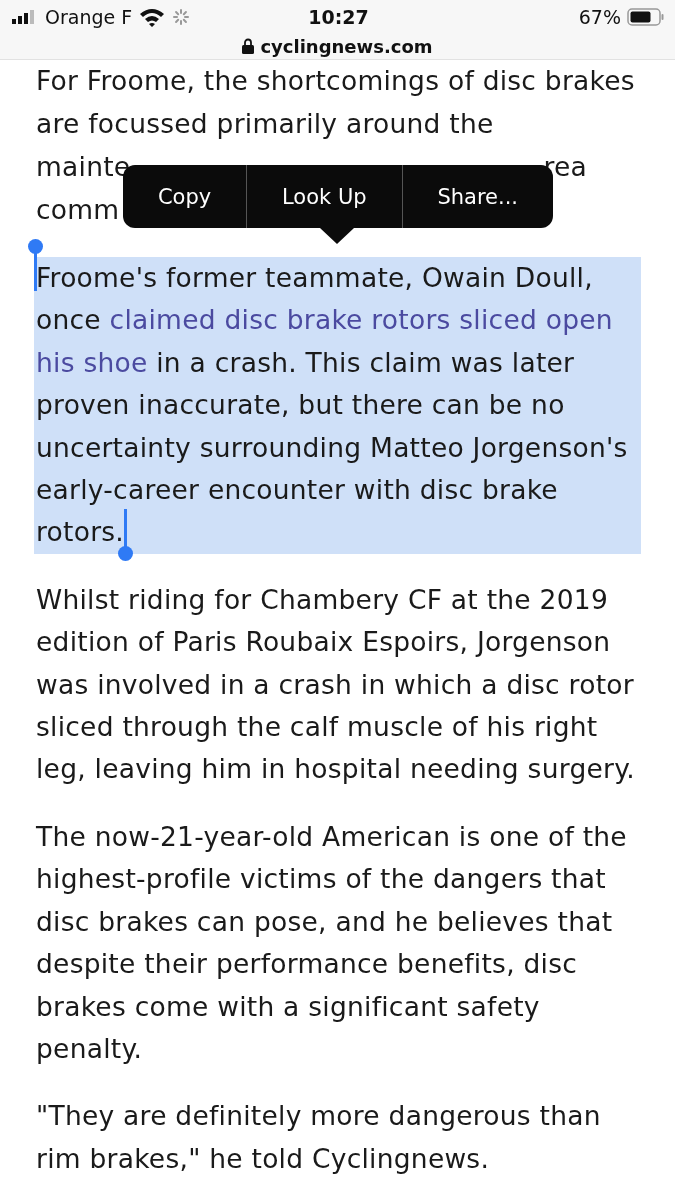  Describe the element at coordinates (181, 17) in the screenshot. I see `loading-icon` at that location.